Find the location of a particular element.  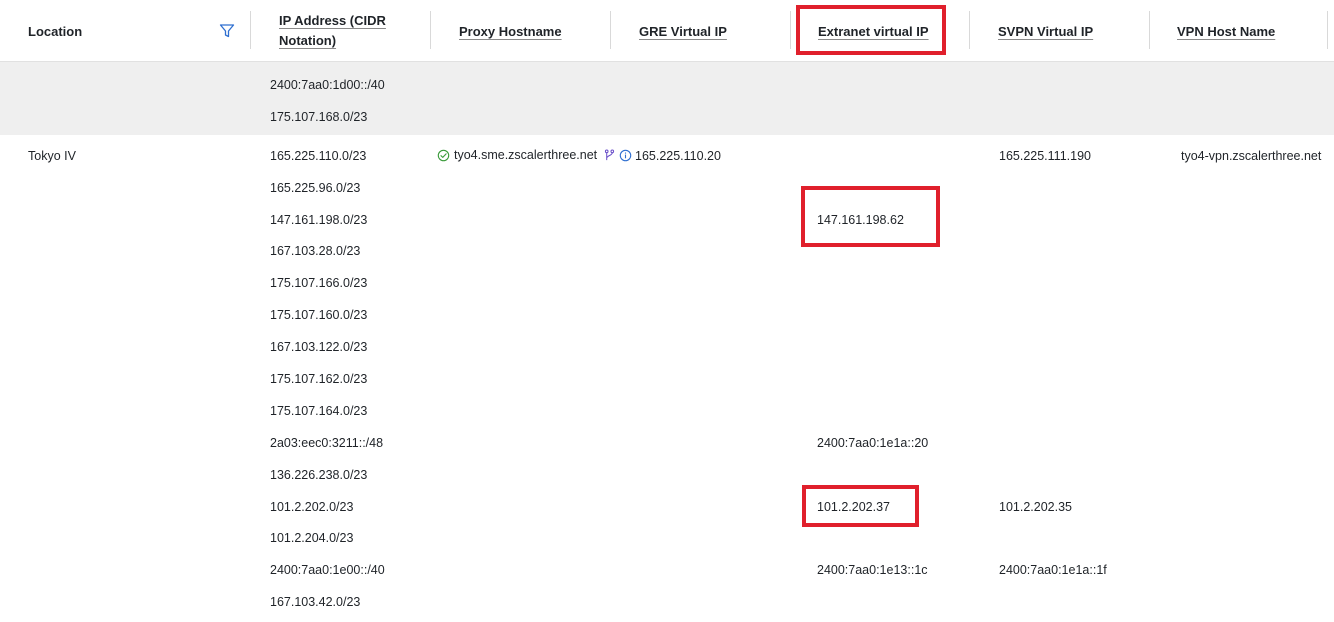

column-header-proxy-hostname: Proxy Hostname is located at coordinates (510, 31).